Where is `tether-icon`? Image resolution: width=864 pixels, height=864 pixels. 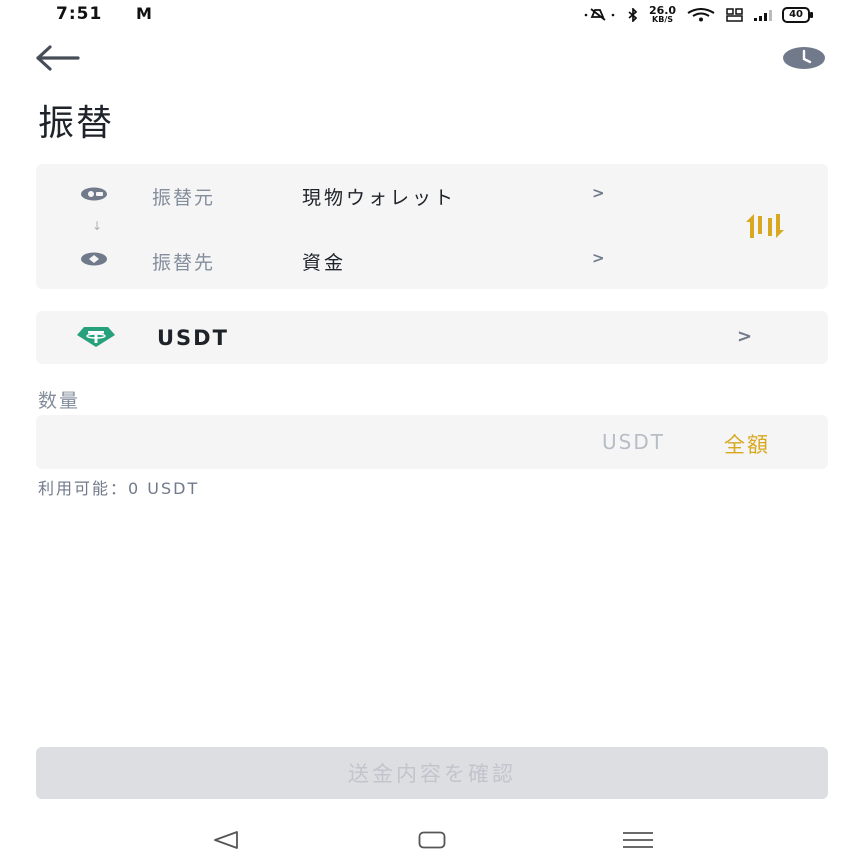
tether-icon is located at coordinates (96, 337).